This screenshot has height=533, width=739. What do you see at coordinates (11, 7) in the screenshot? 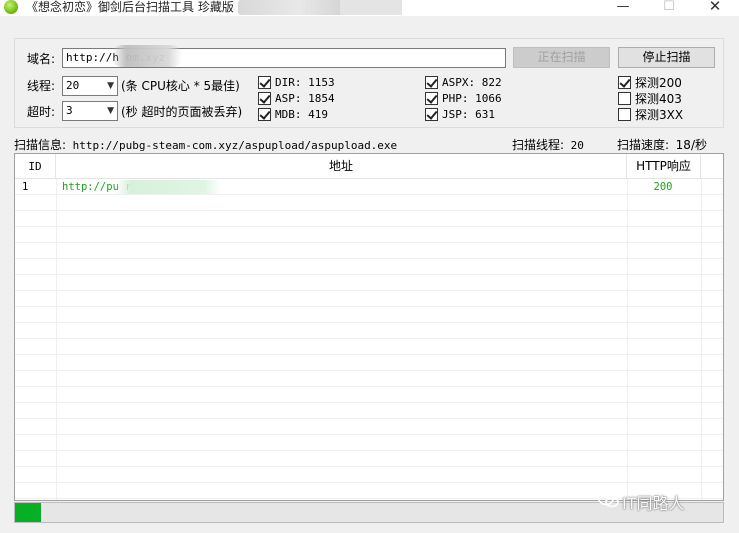
I see `app-icon` at bounding box center [11, 7].